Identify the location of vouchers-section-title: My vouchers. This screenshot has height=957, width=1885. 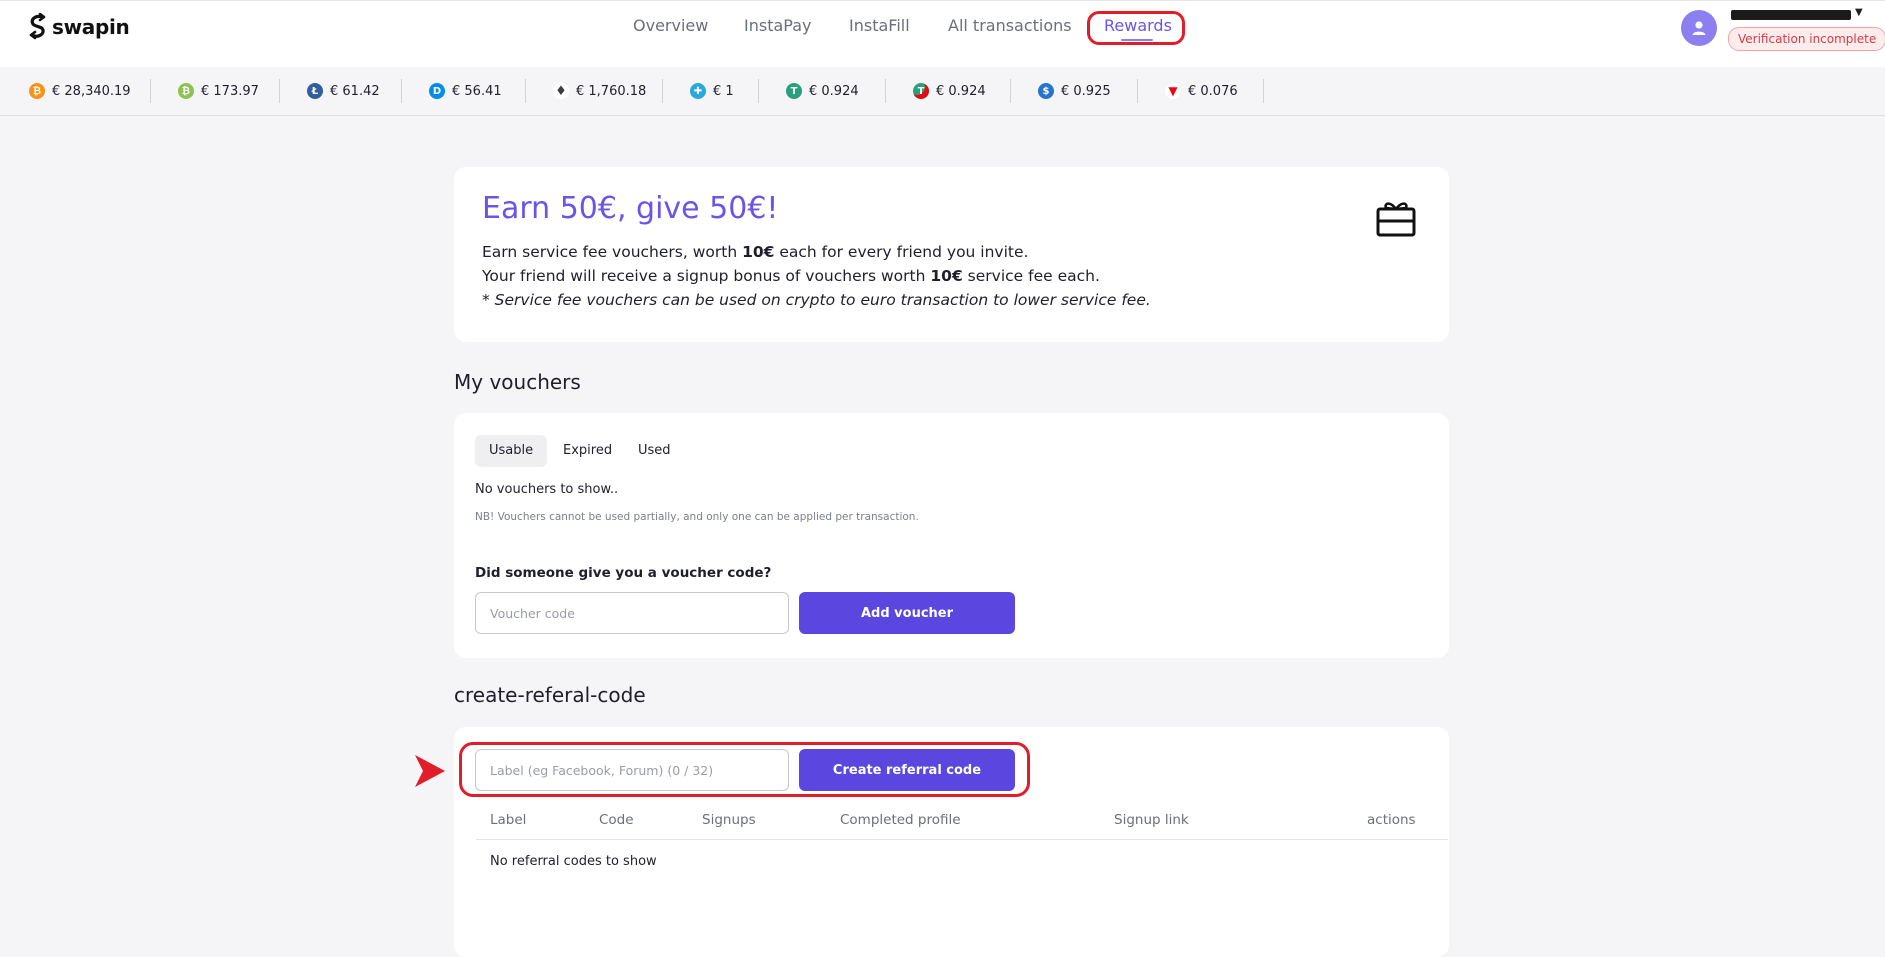
(517, 382).